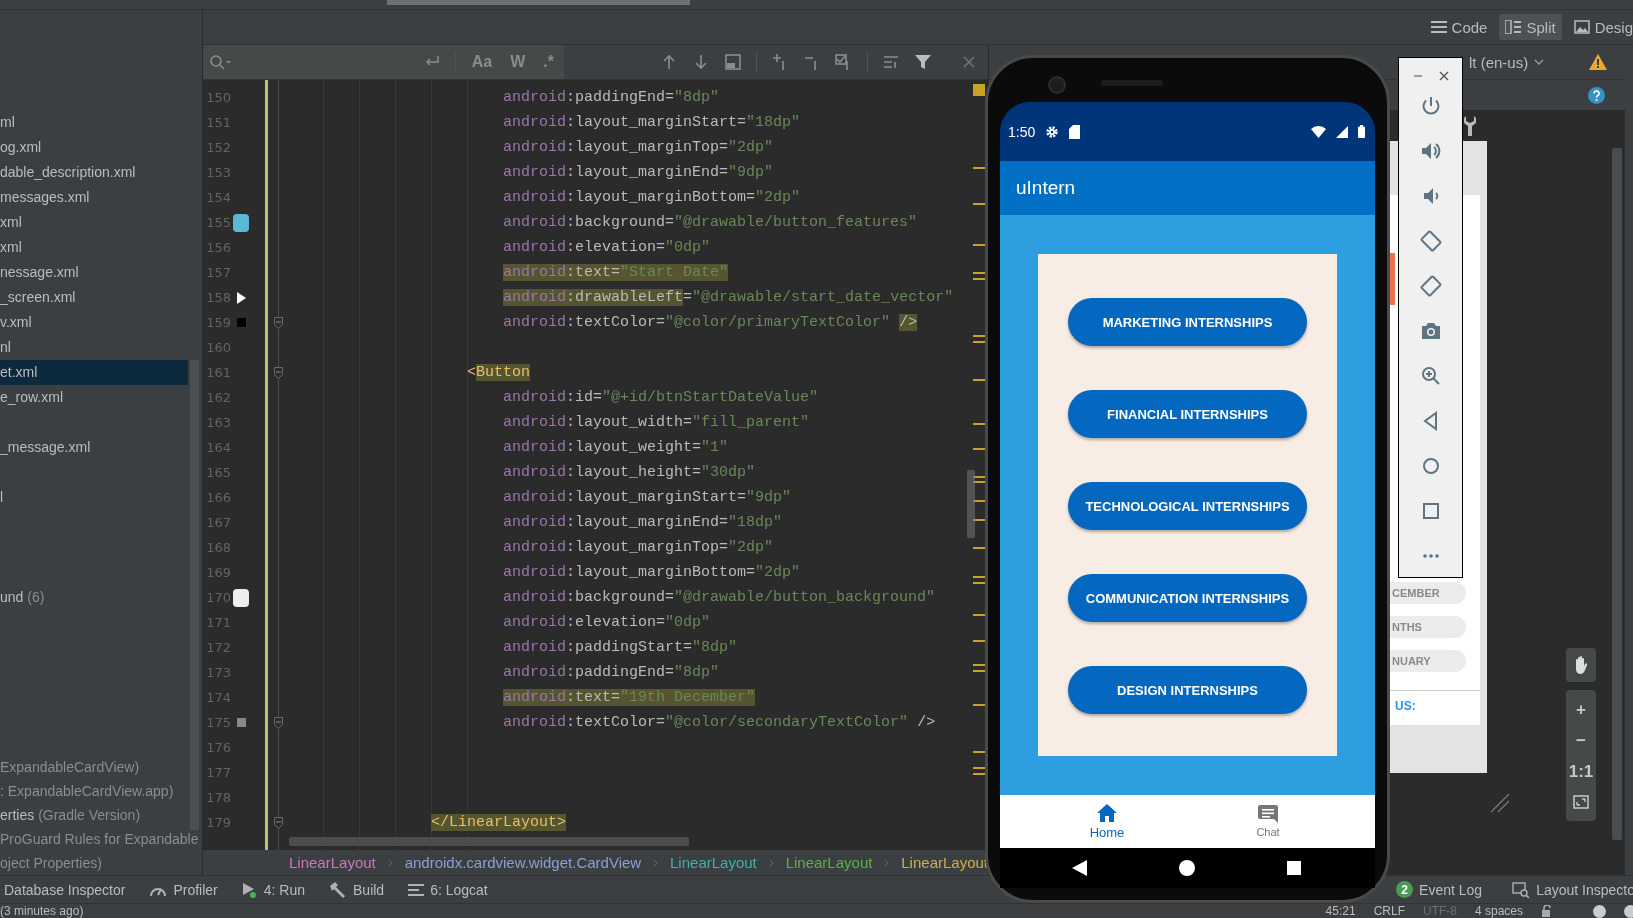 This screenshot has width=1633, height=918. I want to click on fit-screen-icon, so click(1581, 802).